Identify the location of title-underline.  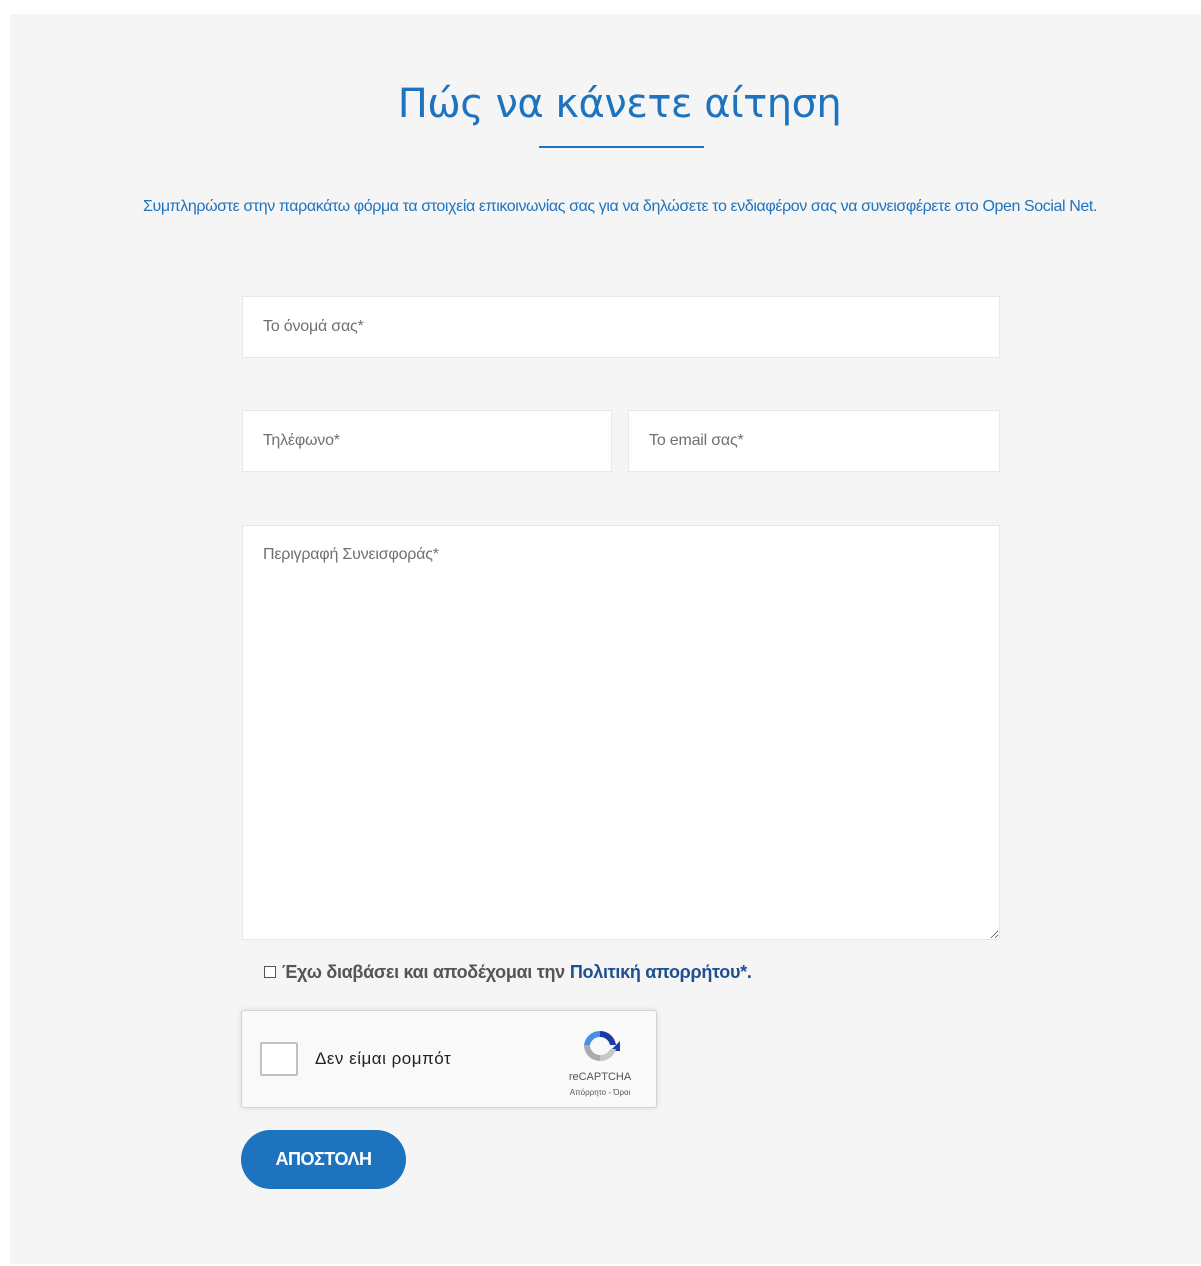
(621, 147).